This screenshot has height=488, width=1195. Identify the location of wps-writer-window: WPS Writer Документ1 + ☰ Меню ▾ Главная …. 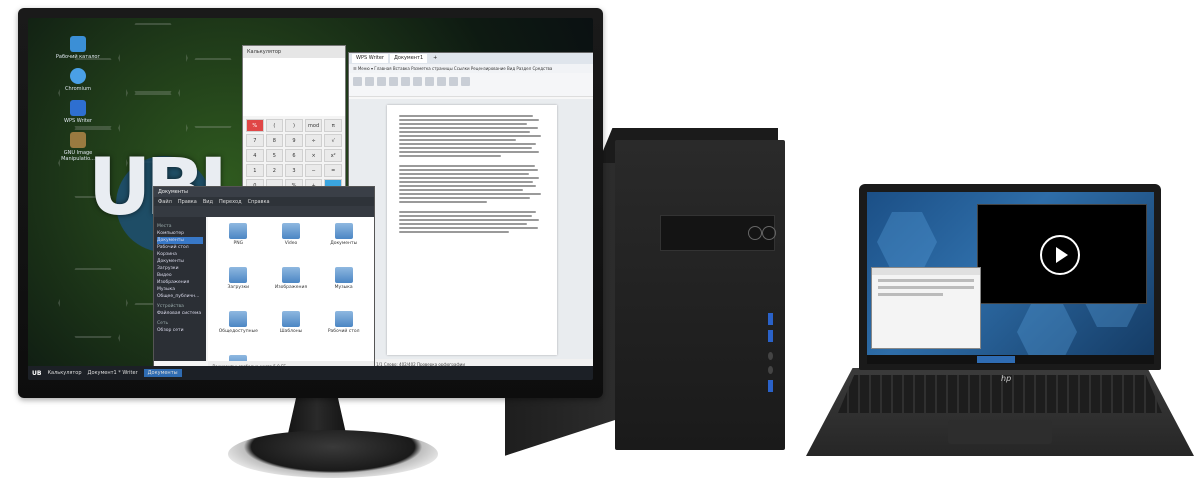
(470, 211).